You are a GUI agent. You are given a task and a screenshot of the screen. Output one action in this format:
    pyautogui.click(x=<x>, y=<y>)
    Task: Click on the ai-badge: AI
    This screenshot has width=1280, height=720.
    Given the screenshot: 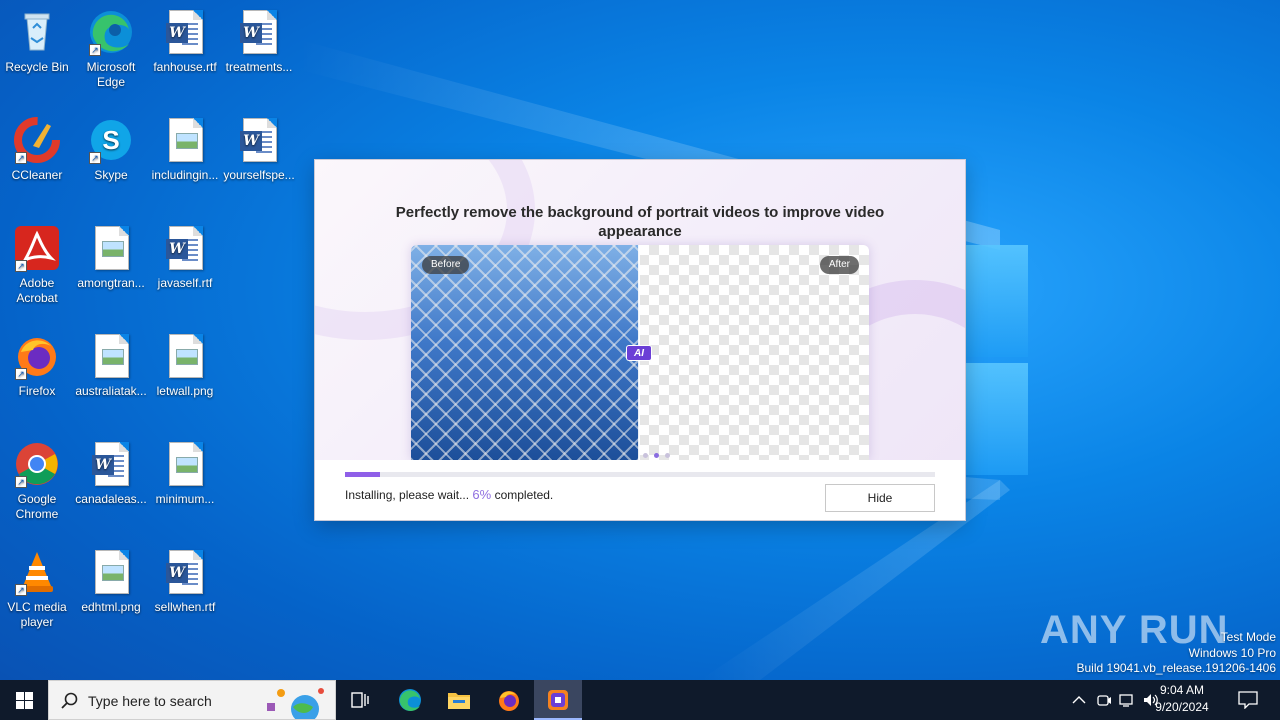 What is the action you would take?
    pyautogui.click(x=639, y=353)
    